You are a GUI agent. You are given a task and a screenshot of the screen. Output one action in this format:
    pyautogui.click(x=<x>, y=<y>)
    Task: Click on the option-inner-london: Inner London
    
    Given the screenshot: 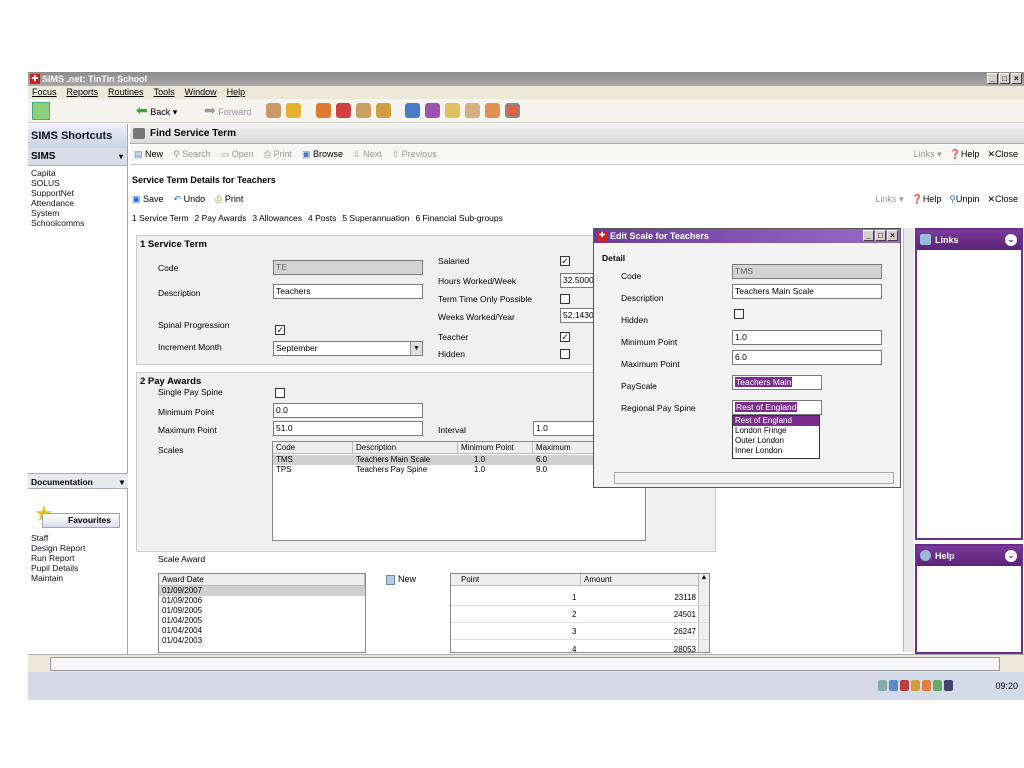 What is the action you would take?
    pyautogui.click(x=776, y=451)
    